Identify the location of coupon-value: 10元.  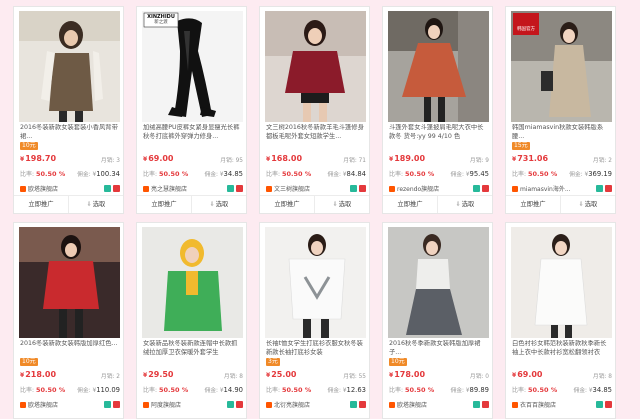
(398, 361).